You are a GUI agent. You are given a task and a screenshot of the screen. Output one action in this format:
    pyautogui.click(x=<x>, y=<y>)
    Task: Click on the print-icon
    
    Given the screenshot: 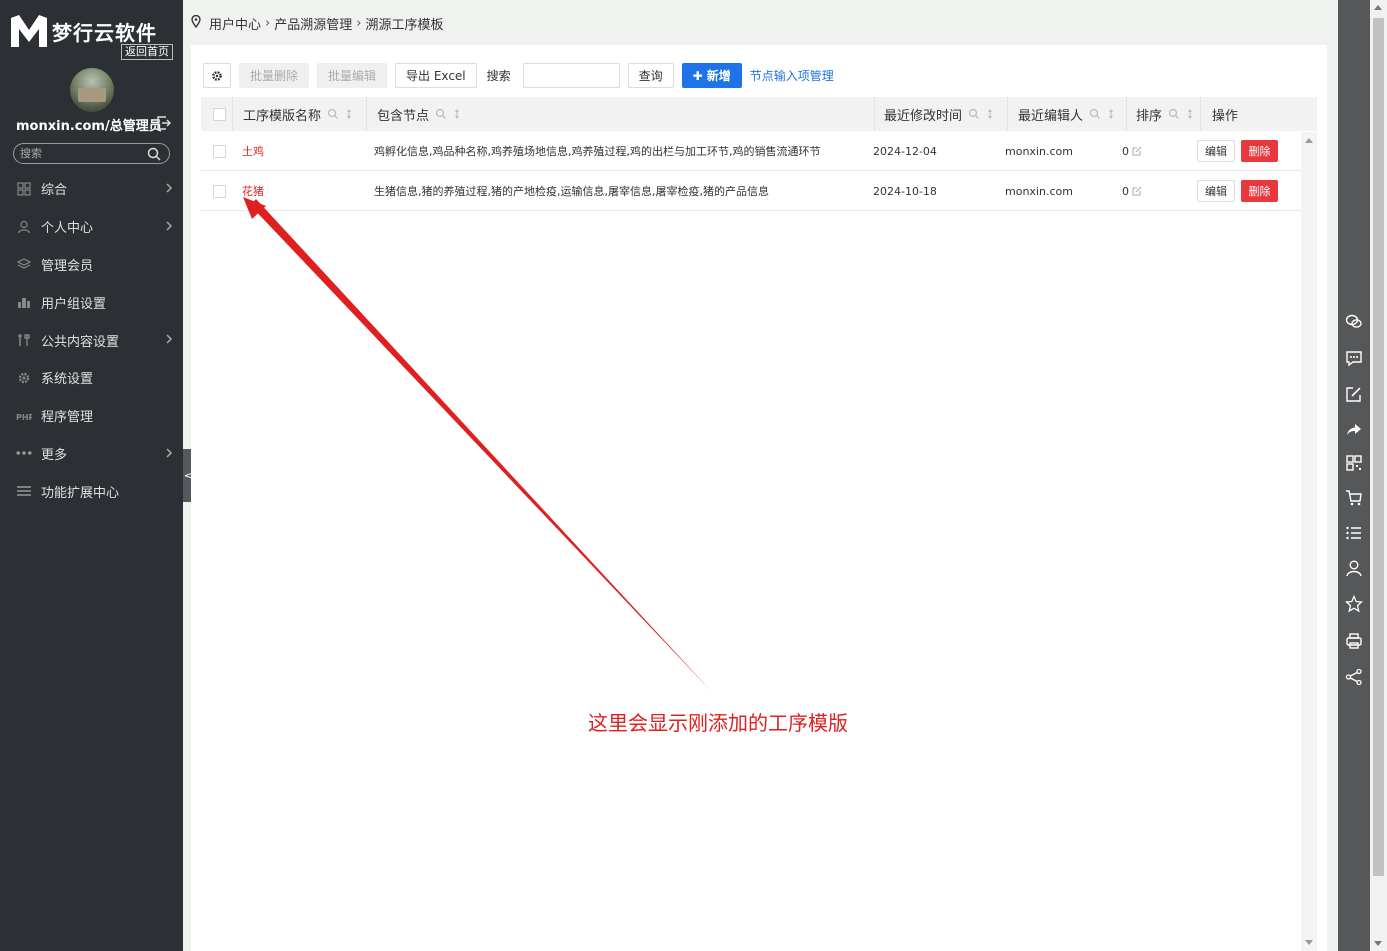 What is the action you would take?
    pyautogui.click(x=1354, y=641)
    